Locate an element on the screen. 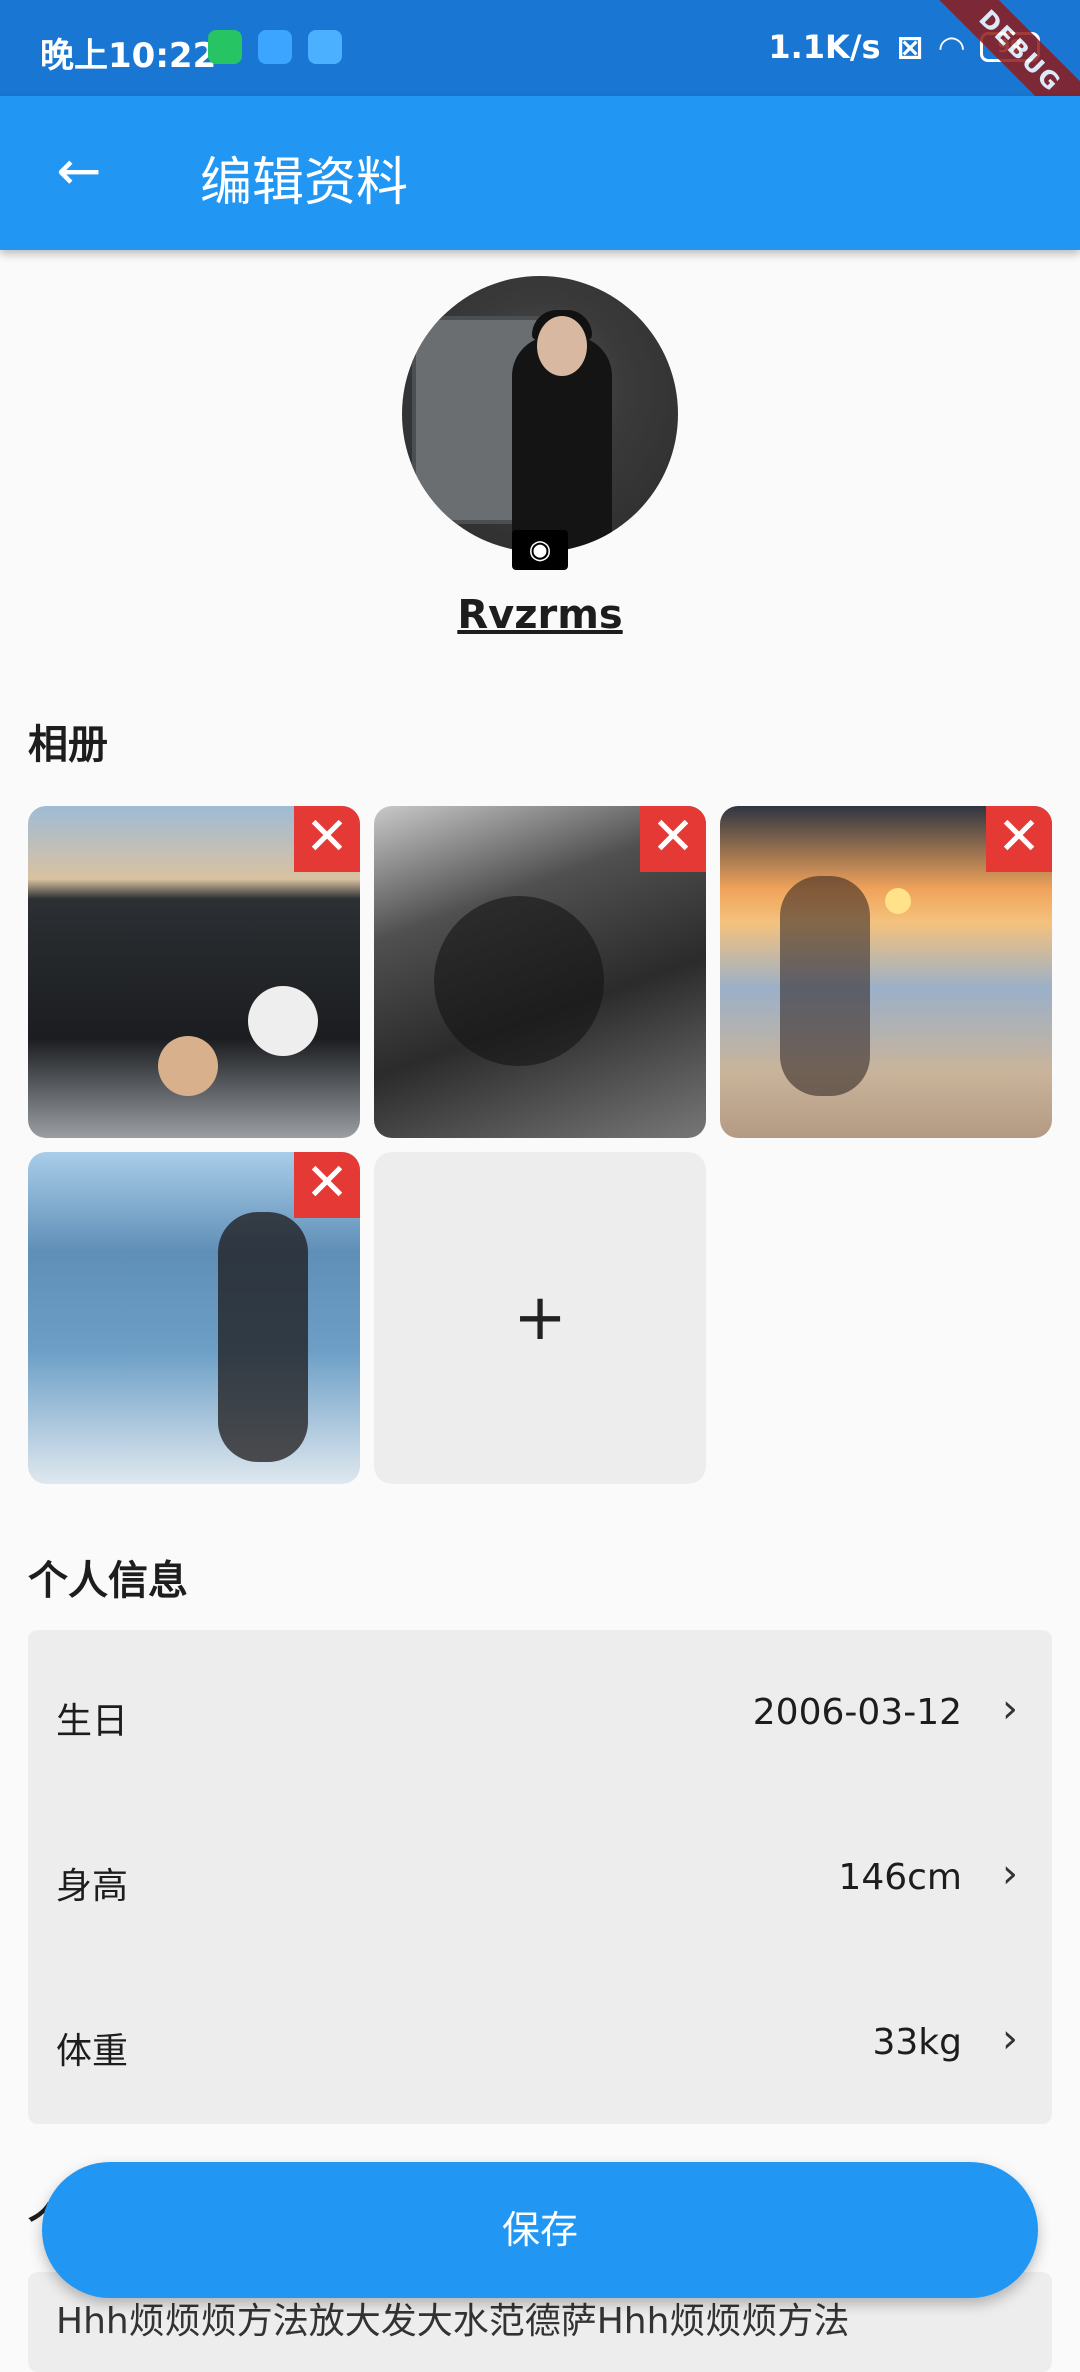 The height and width of the screenshot is (2372, 1080). album-photo-4: ✕ is located at coordinates (194, 1318).